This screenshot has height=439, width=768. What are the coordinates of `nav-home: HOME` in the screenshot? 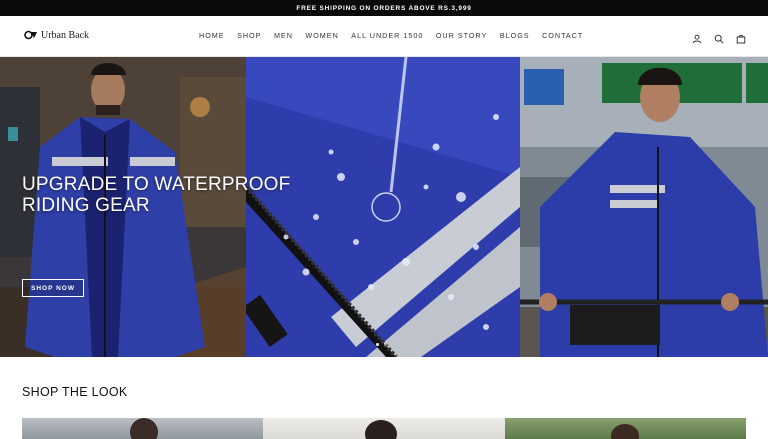 It's located at (212, 35).